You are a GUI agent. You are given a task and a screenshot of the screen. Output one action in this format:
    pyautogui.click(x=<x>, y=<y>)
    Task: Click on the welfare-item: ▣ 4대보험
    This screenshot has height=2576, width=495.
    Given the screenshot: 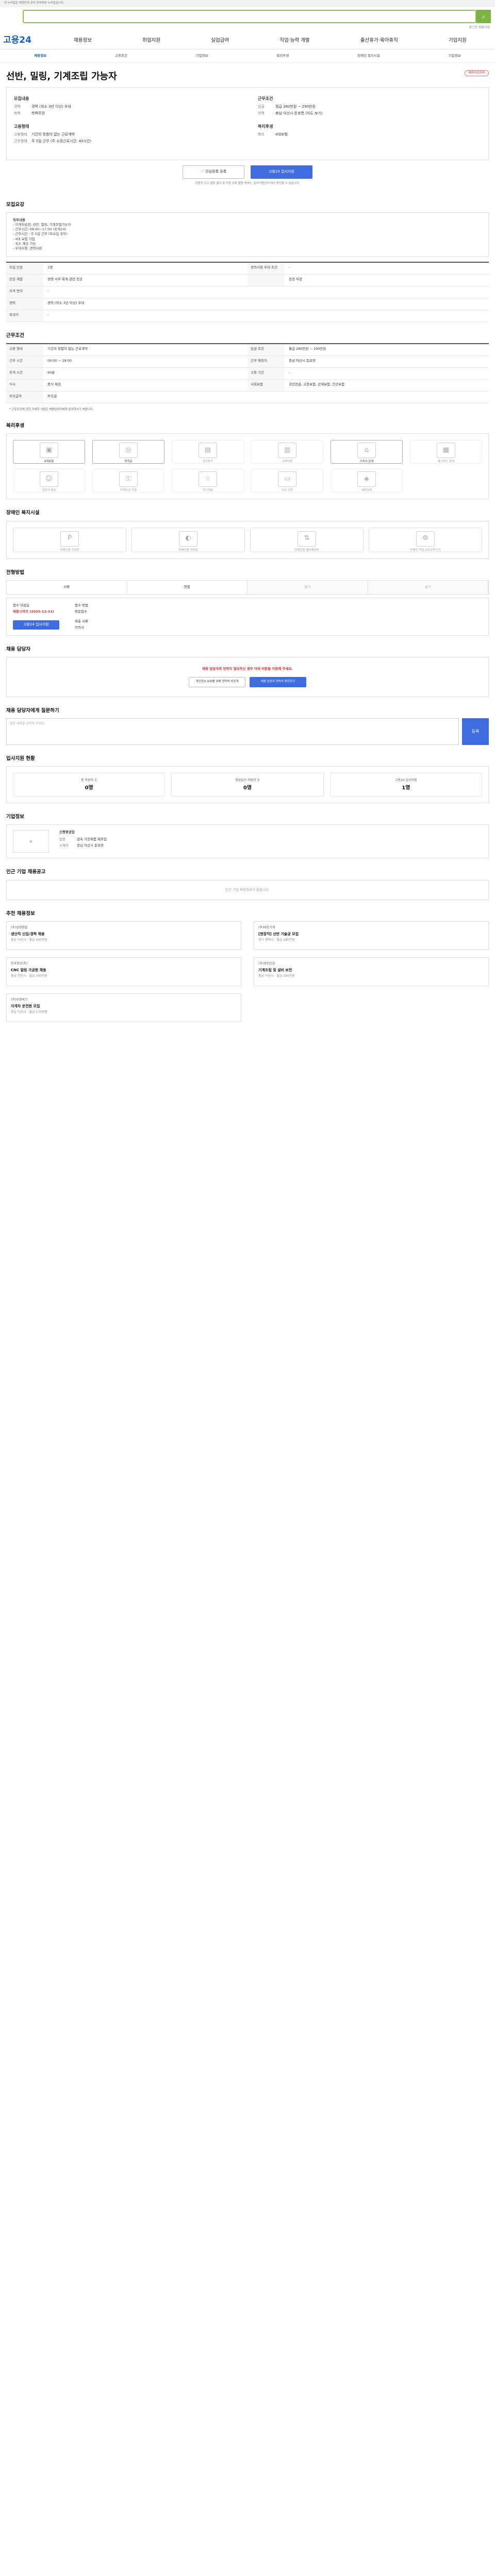 What is the action you would take?
    pyautogui.click(x=49, y=452)
    